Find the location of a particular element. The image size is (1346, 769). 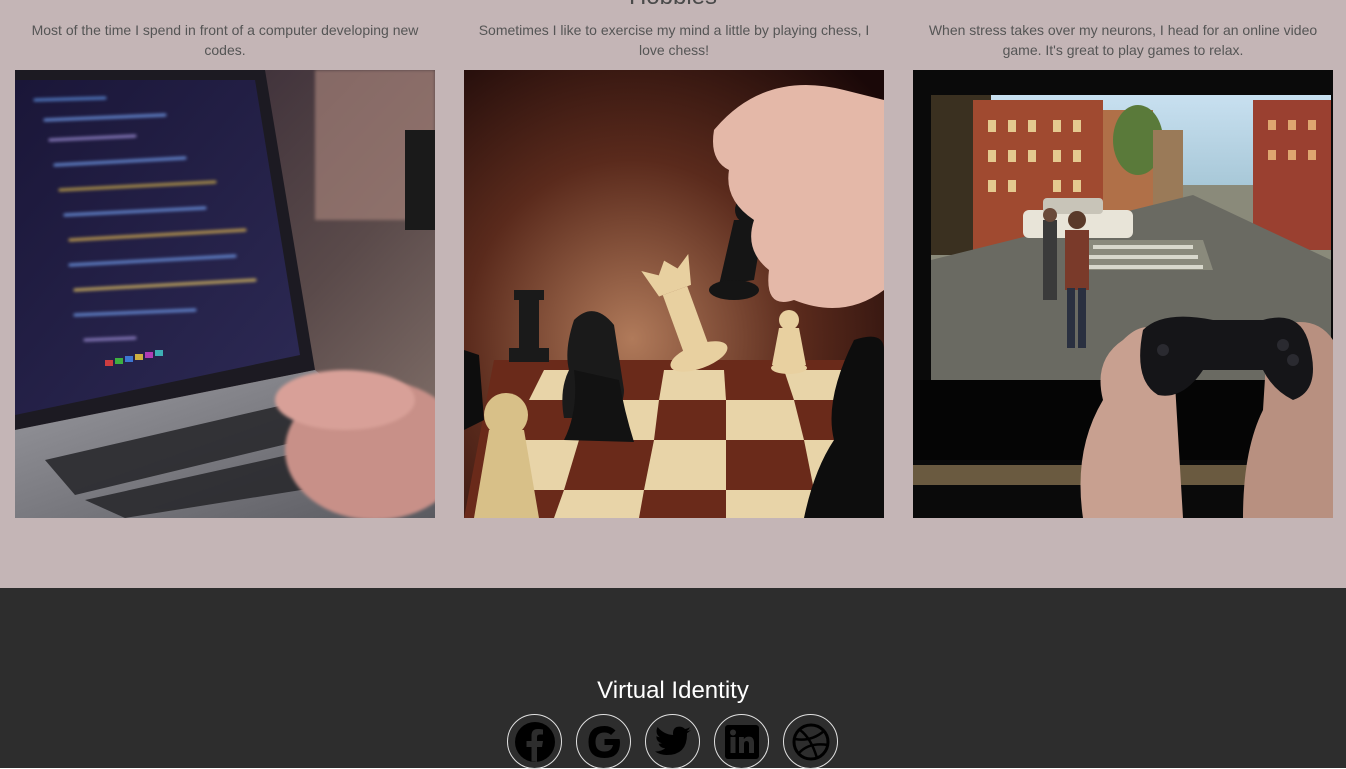

linkedin-icon is located at coordinates (742, 742).